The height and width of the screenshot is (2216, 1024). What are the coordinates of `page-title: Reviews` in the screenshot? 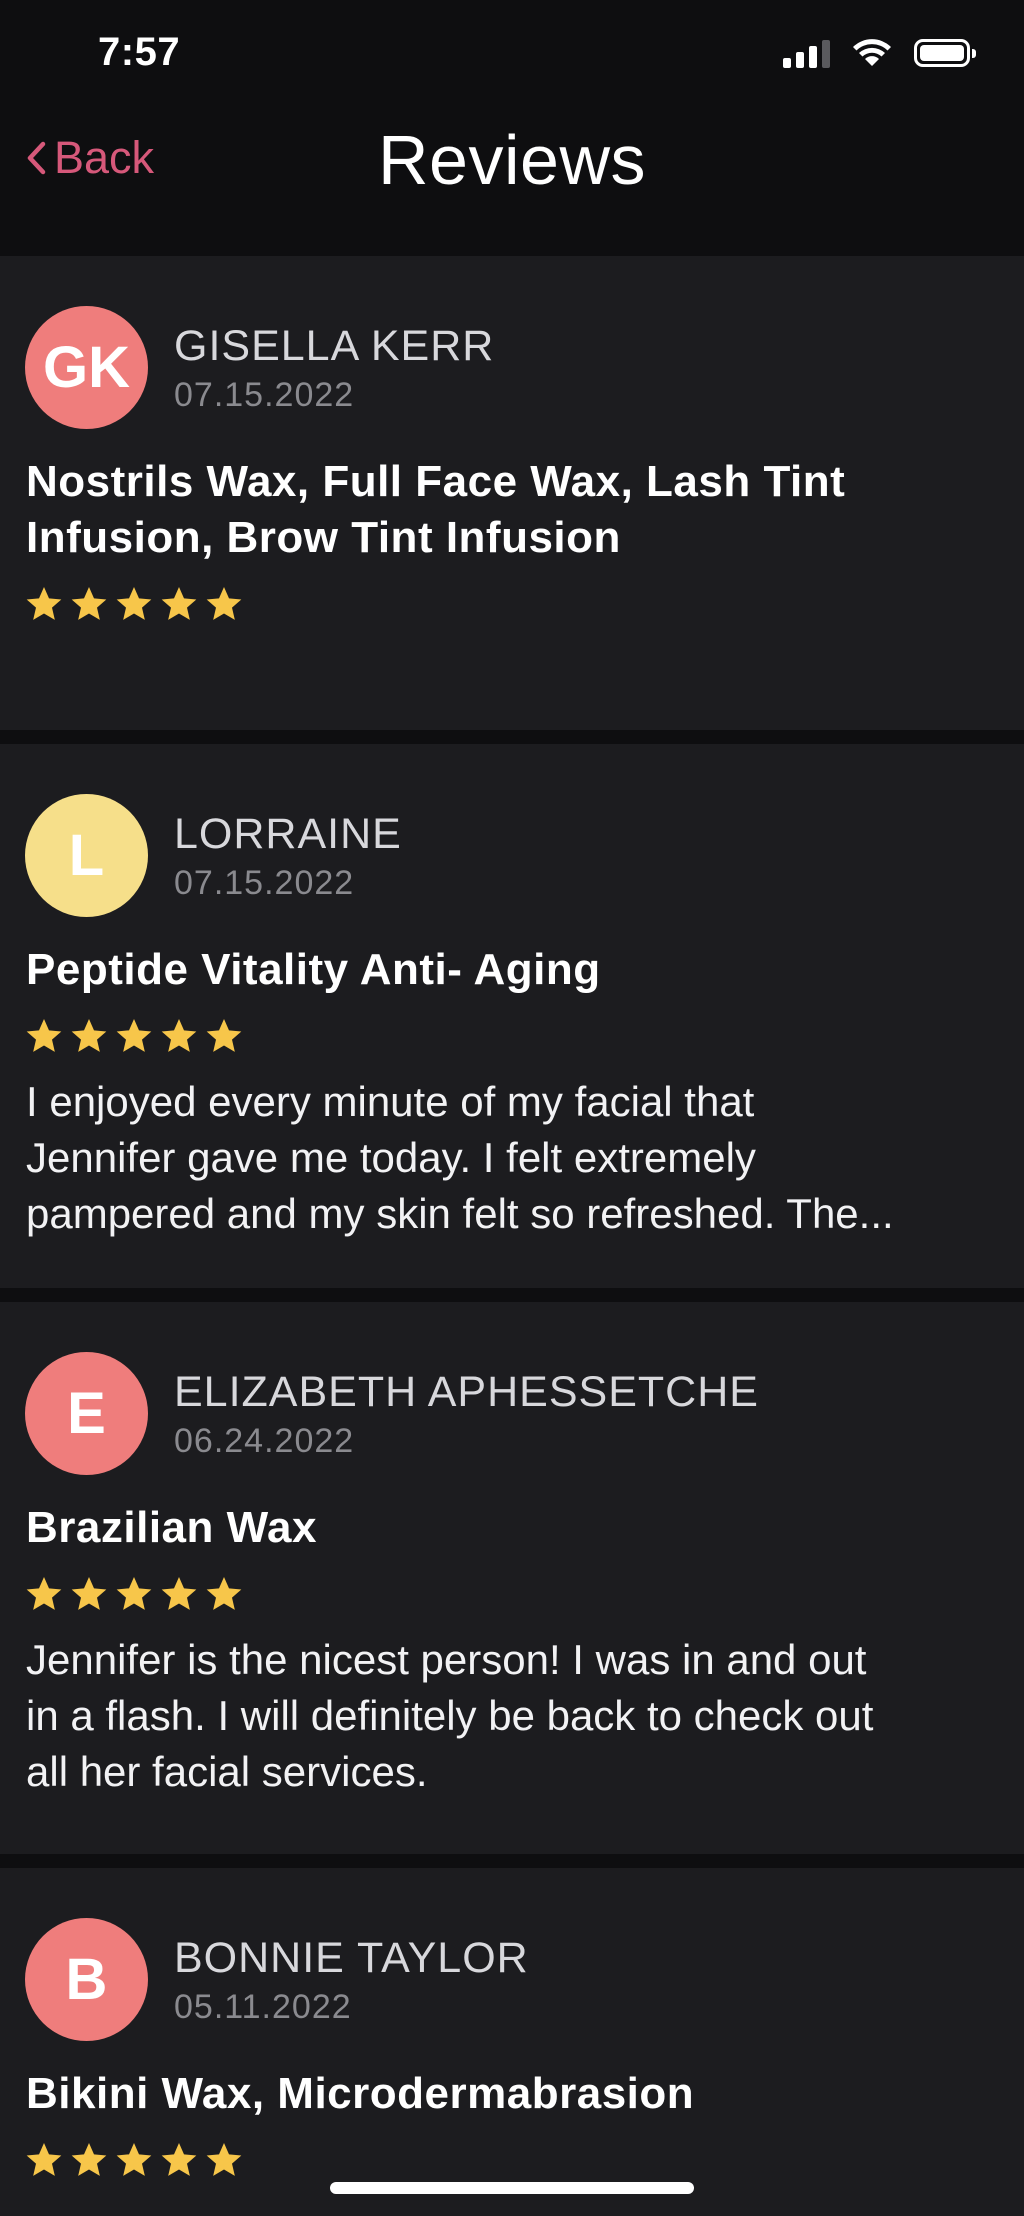 It's located at (512, 160).